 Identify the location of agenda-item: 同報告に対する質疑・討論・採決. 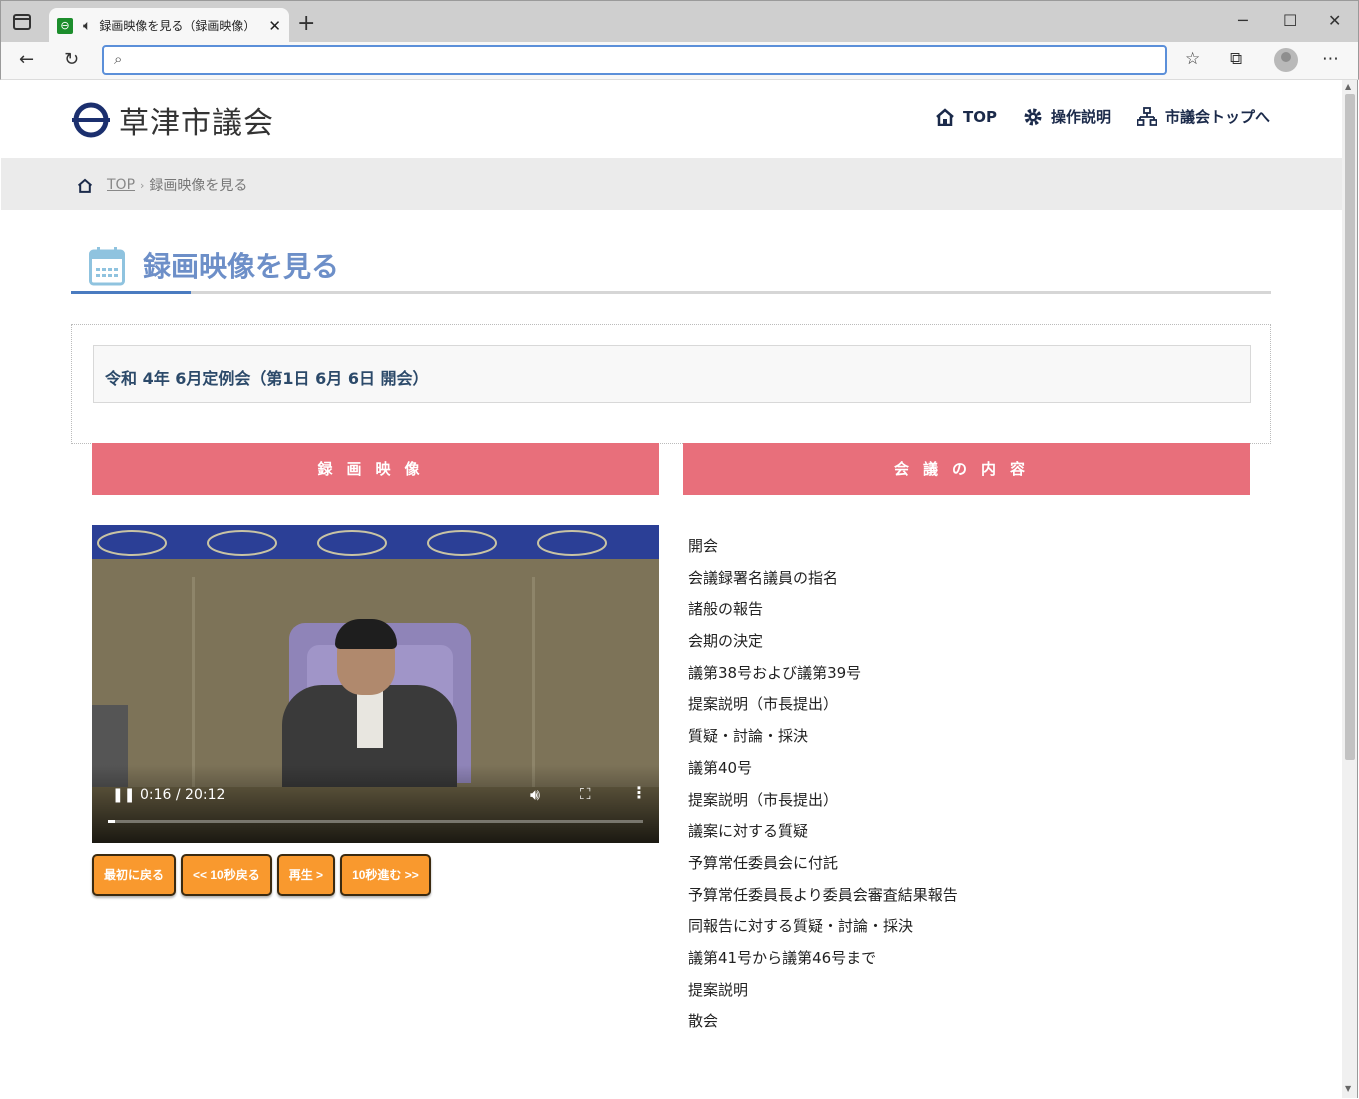
(823, 927).